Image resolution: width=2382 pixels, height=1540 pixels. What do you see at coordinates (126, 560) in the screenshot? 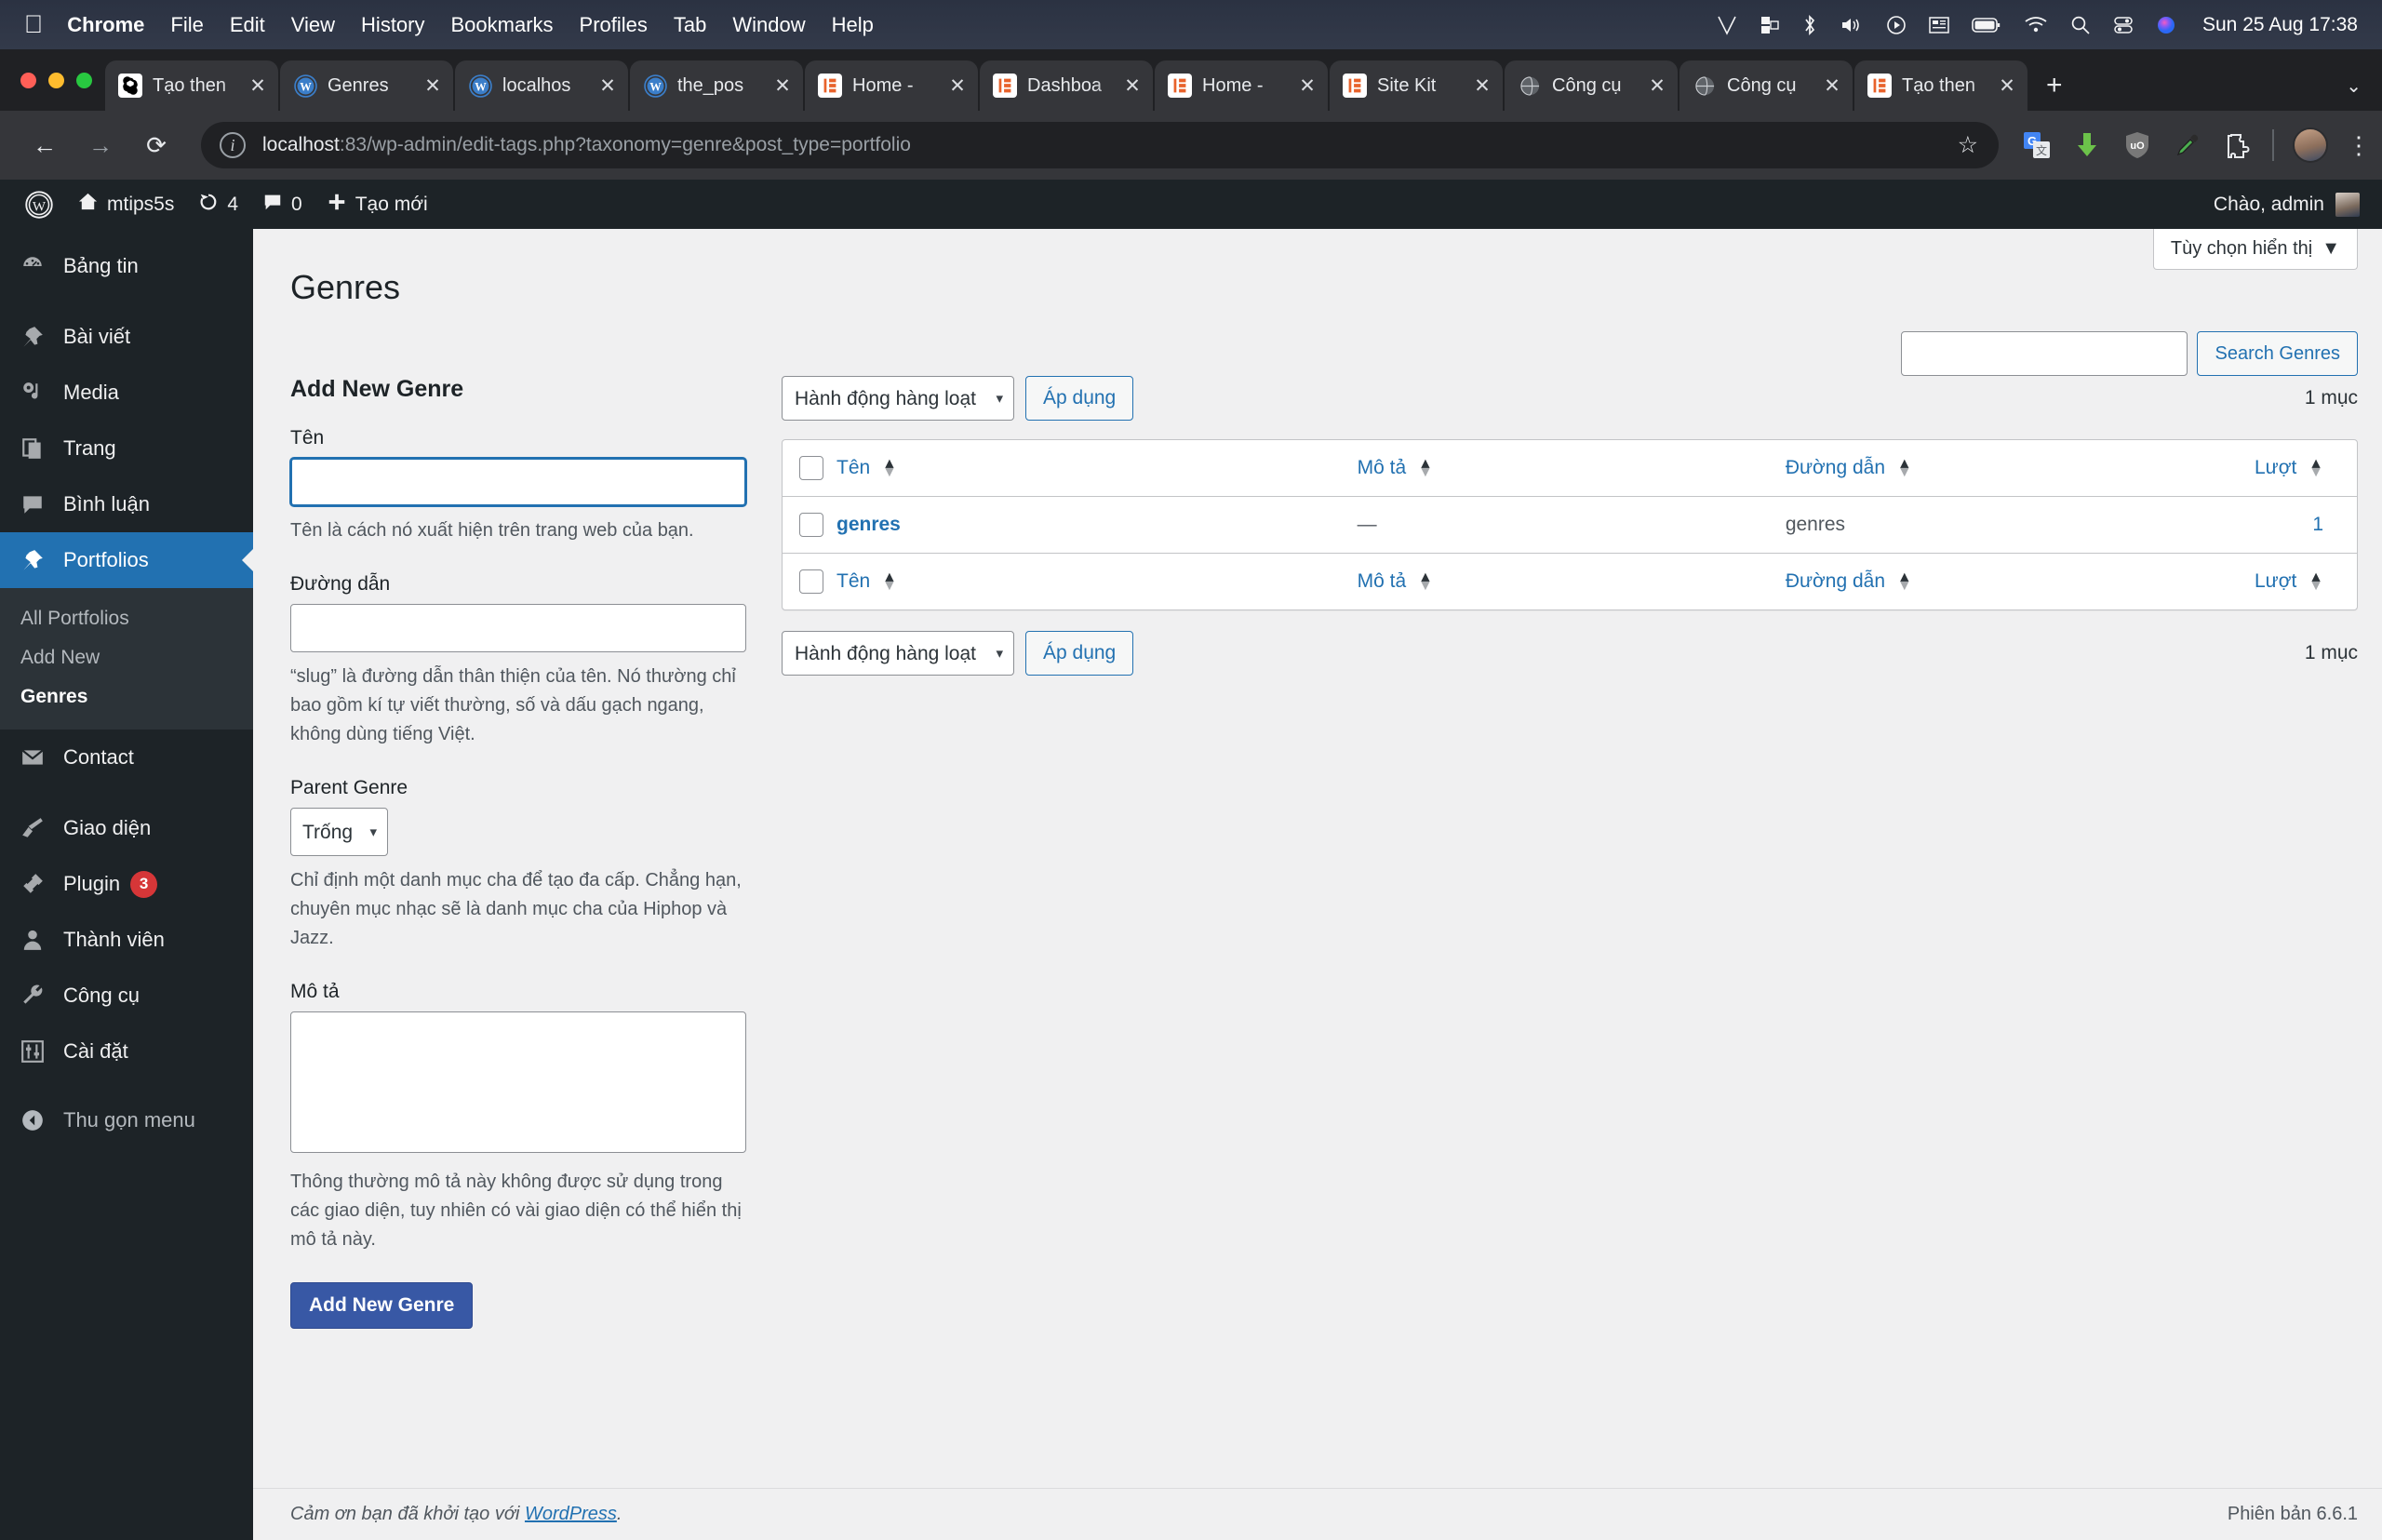
I see `sidebar-item-portfolios: Portfolios` at bounding box center [126, 560].